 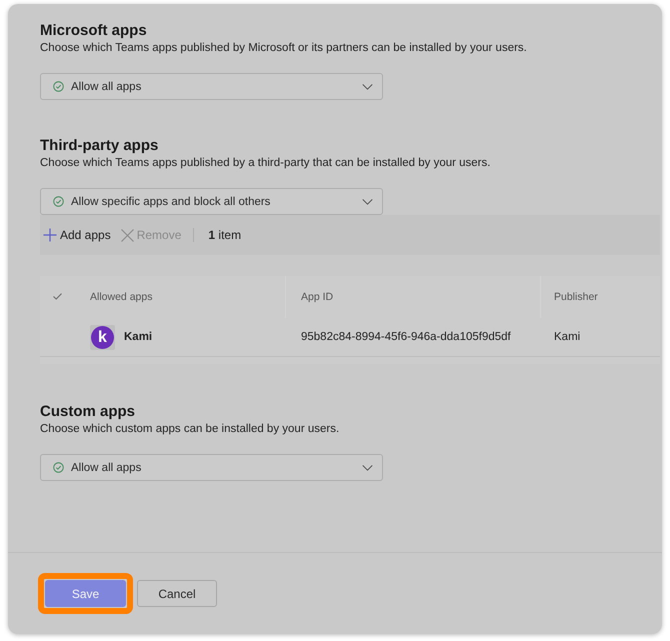 I want to click on section-description: Choose which Teams apps published by a third-party that can be installed by your users., so click(x=266, y=163).